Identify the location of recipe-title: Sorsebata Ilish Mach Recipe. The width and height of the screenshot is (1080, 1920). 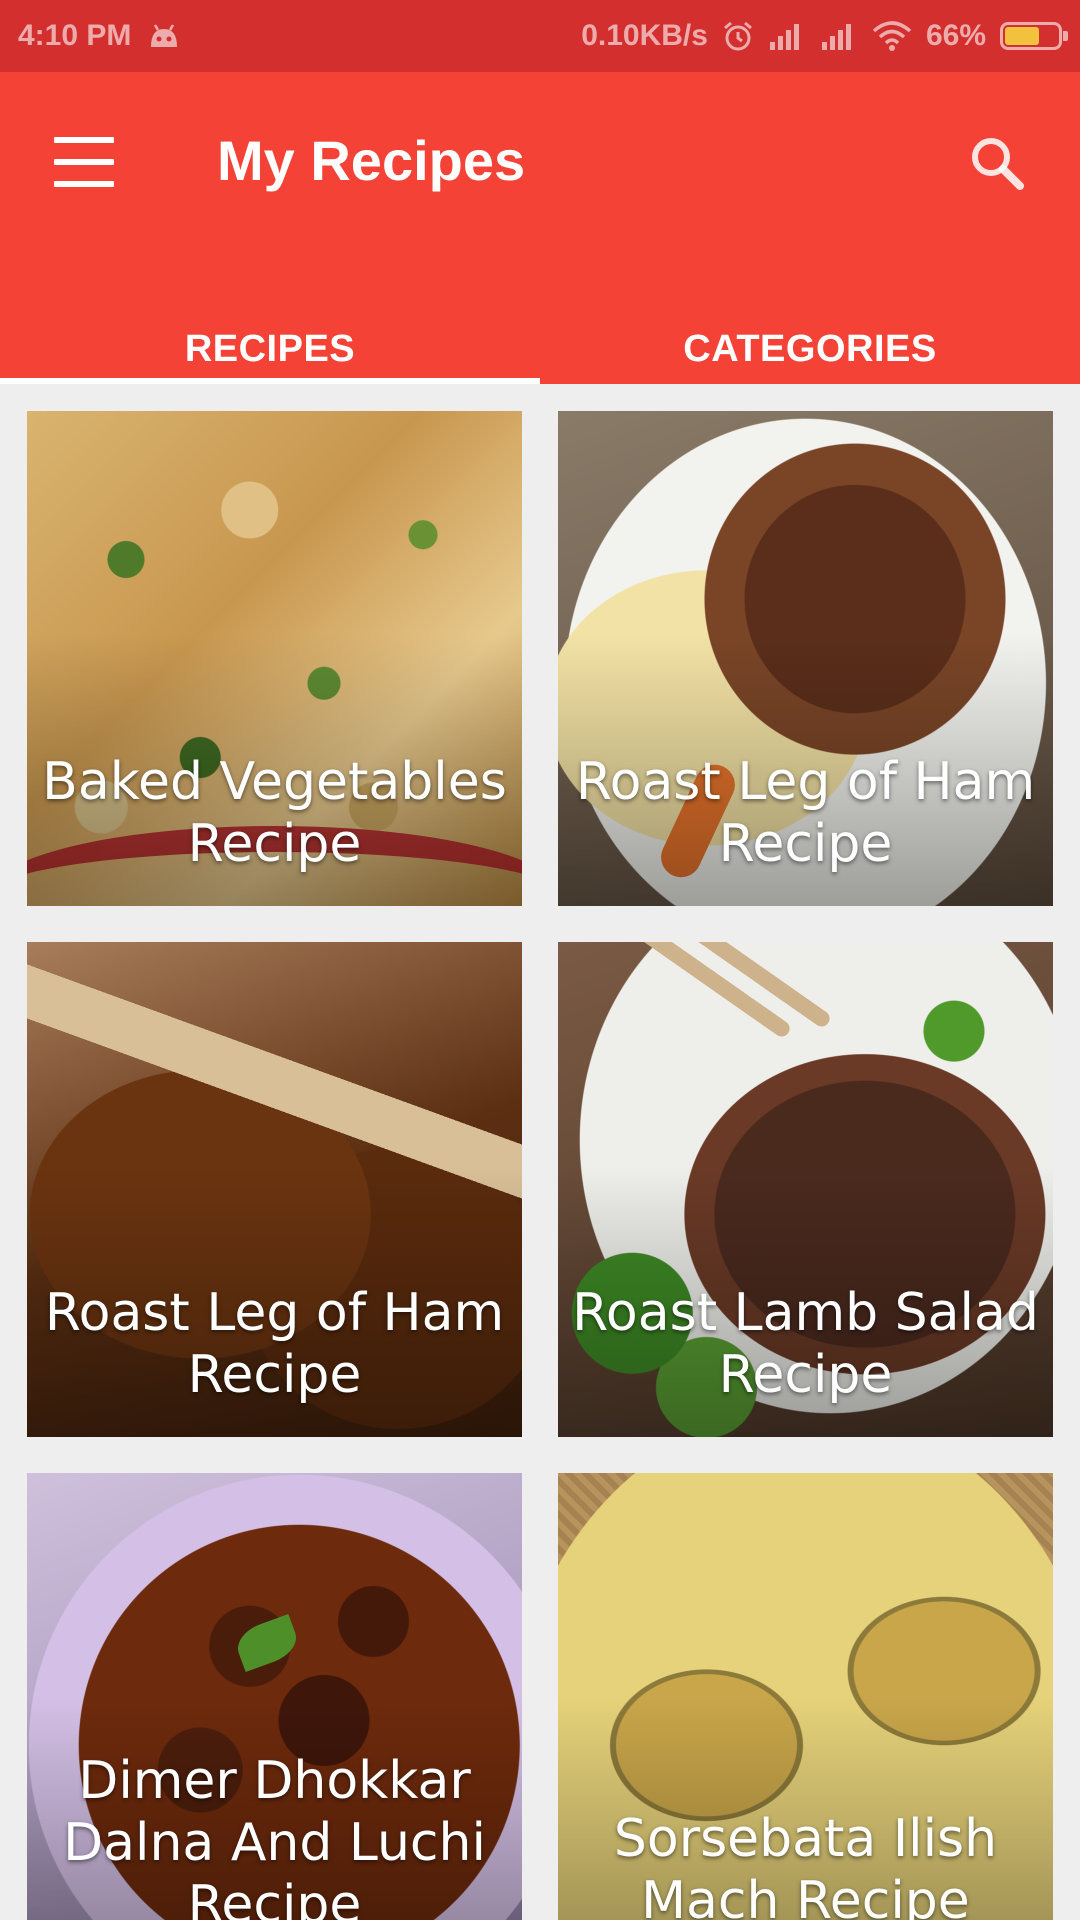
(805, 1864).